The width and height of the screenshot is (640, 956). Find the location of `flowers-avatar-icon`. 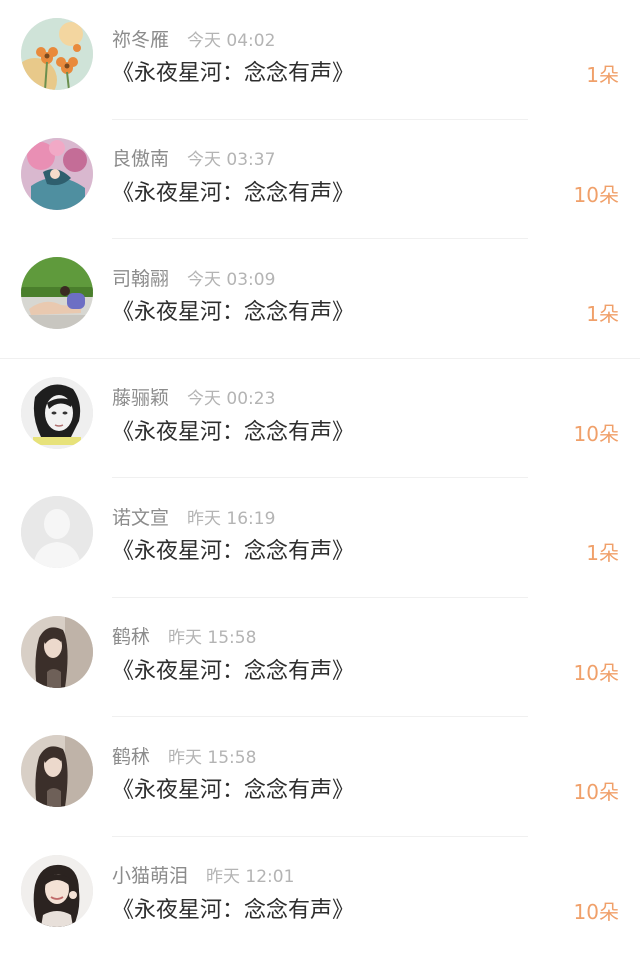

flowers-avatar-icon is located at coordinates (57, 54).